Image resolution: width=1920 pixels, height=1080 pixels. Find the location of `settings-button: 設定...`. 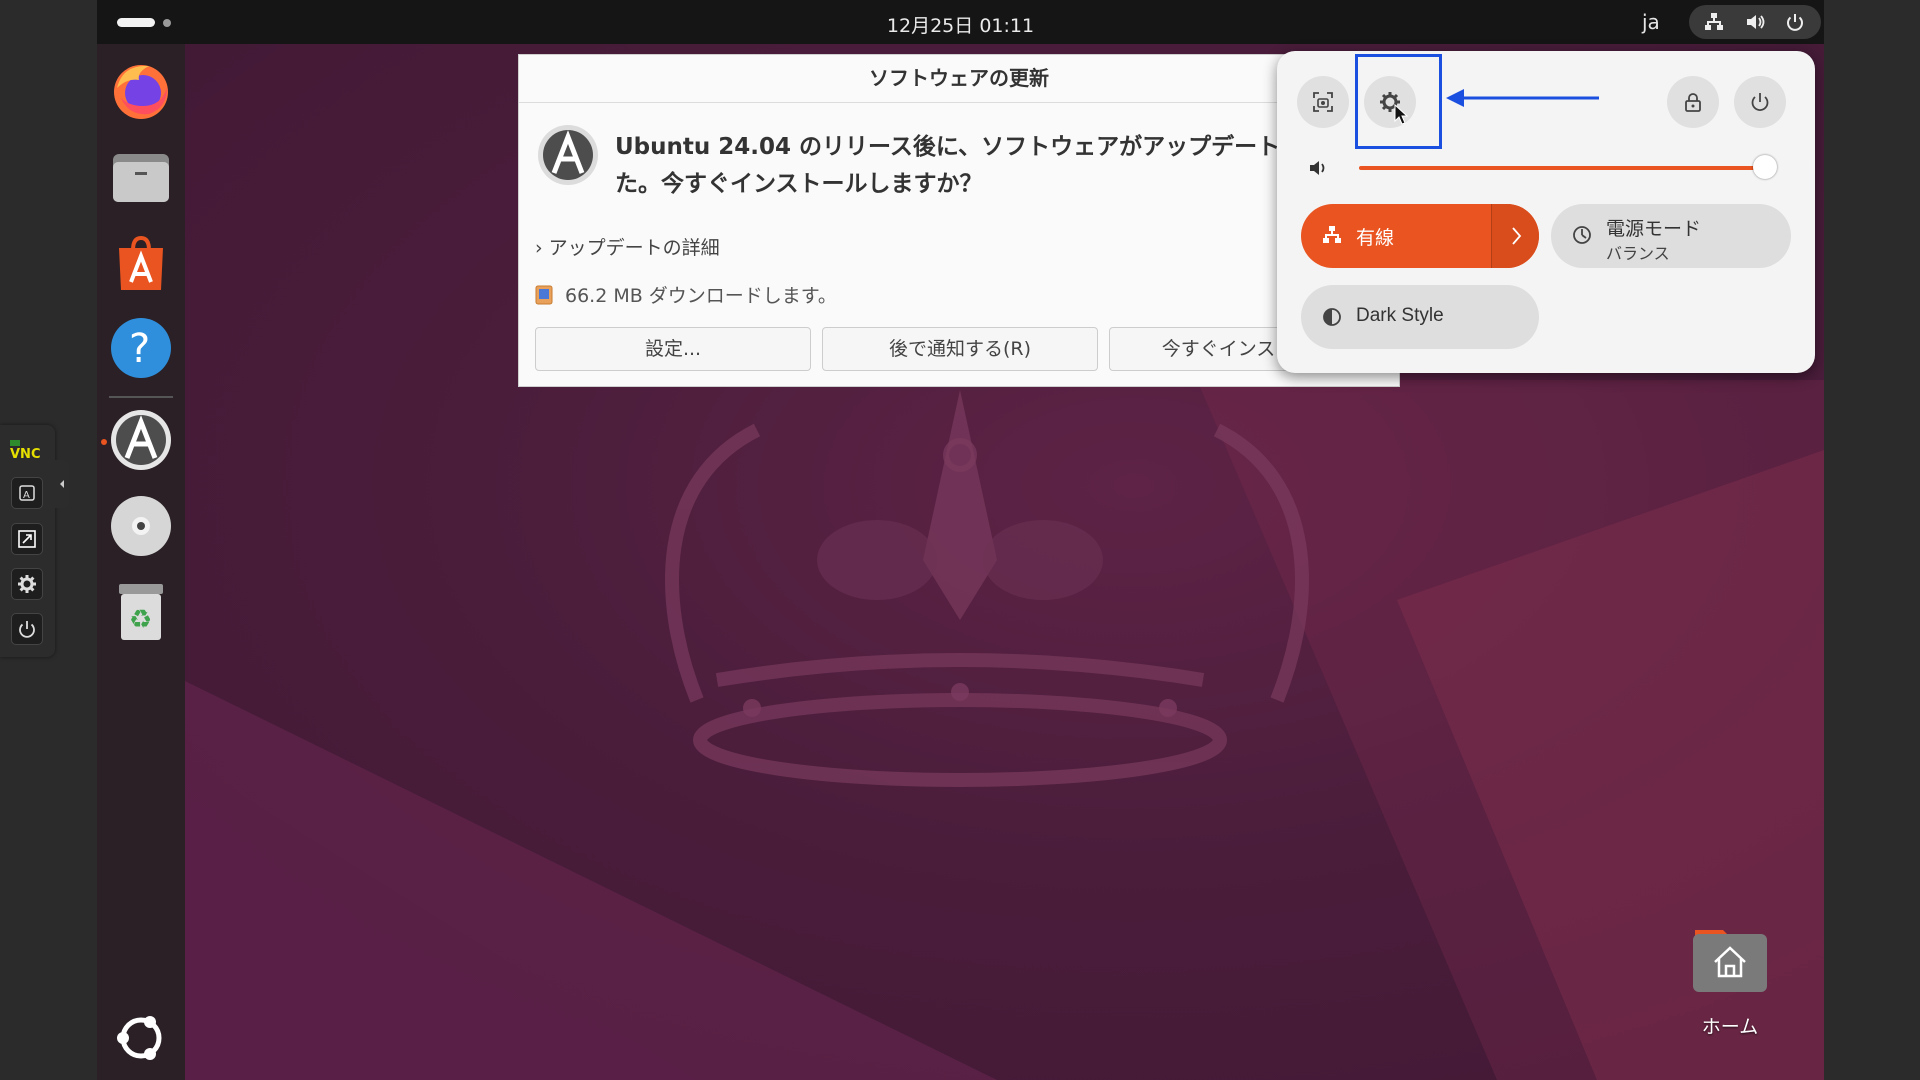

settings-button: 設定... is located at coordinates (673, 349).